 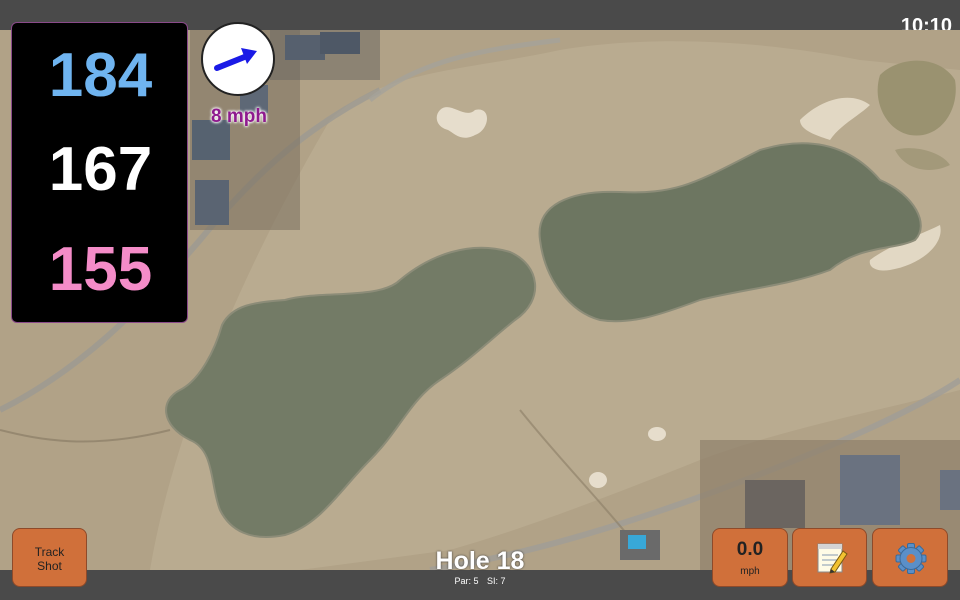 I want to click on notepad-icon, so click(x=832, y=558).